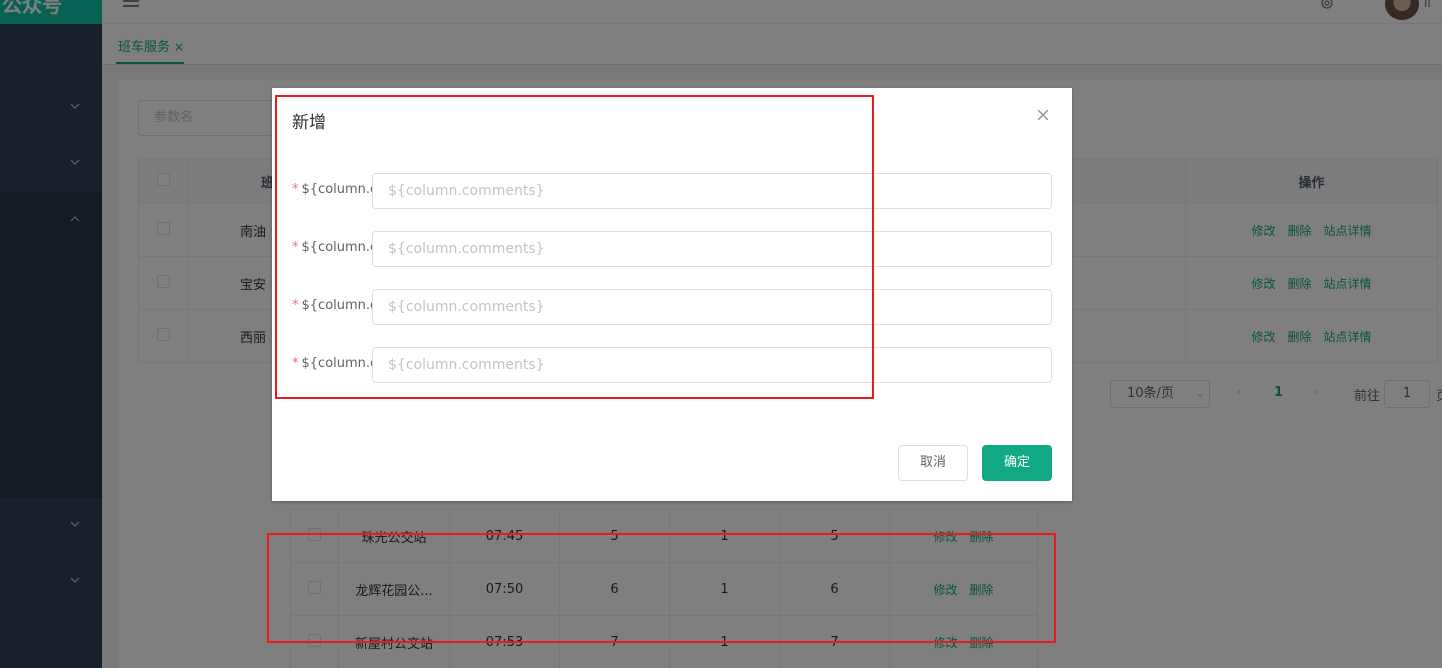  What do you see at coordinates (661, 588) in the screenshot?
I see `annotation-box-rows` at bounding box center [661, 588].